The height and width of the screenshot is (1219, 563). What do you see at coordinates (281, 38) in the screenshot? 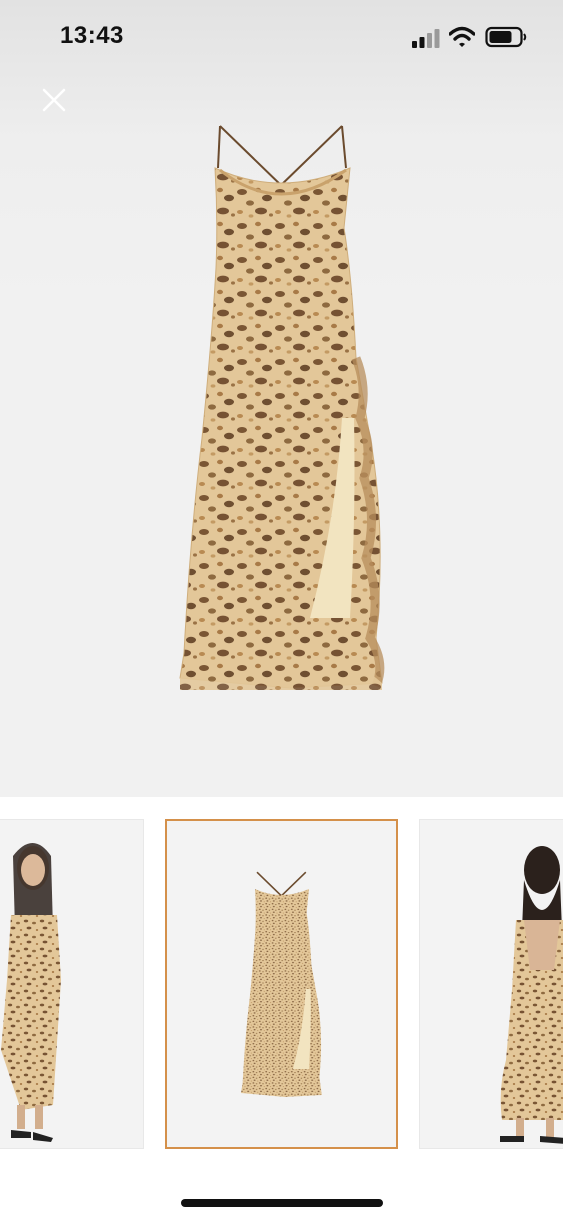
I see `status-bar: 13:43` at bounding box center [281, 38].